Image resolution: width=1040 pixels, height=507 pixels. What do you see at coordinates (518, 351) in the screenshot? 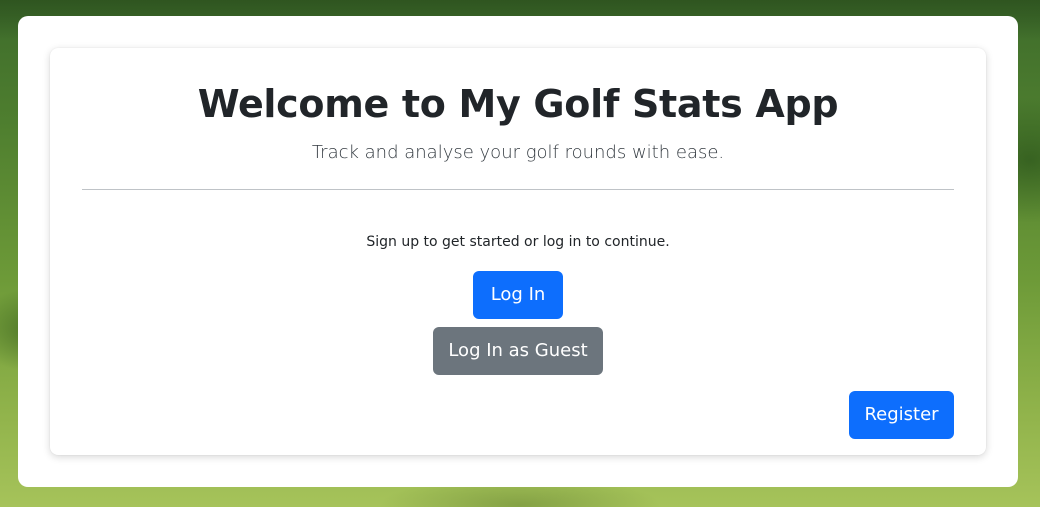
I see `guest-login-button: Log In as Guest` at bounding box center [518, 351].